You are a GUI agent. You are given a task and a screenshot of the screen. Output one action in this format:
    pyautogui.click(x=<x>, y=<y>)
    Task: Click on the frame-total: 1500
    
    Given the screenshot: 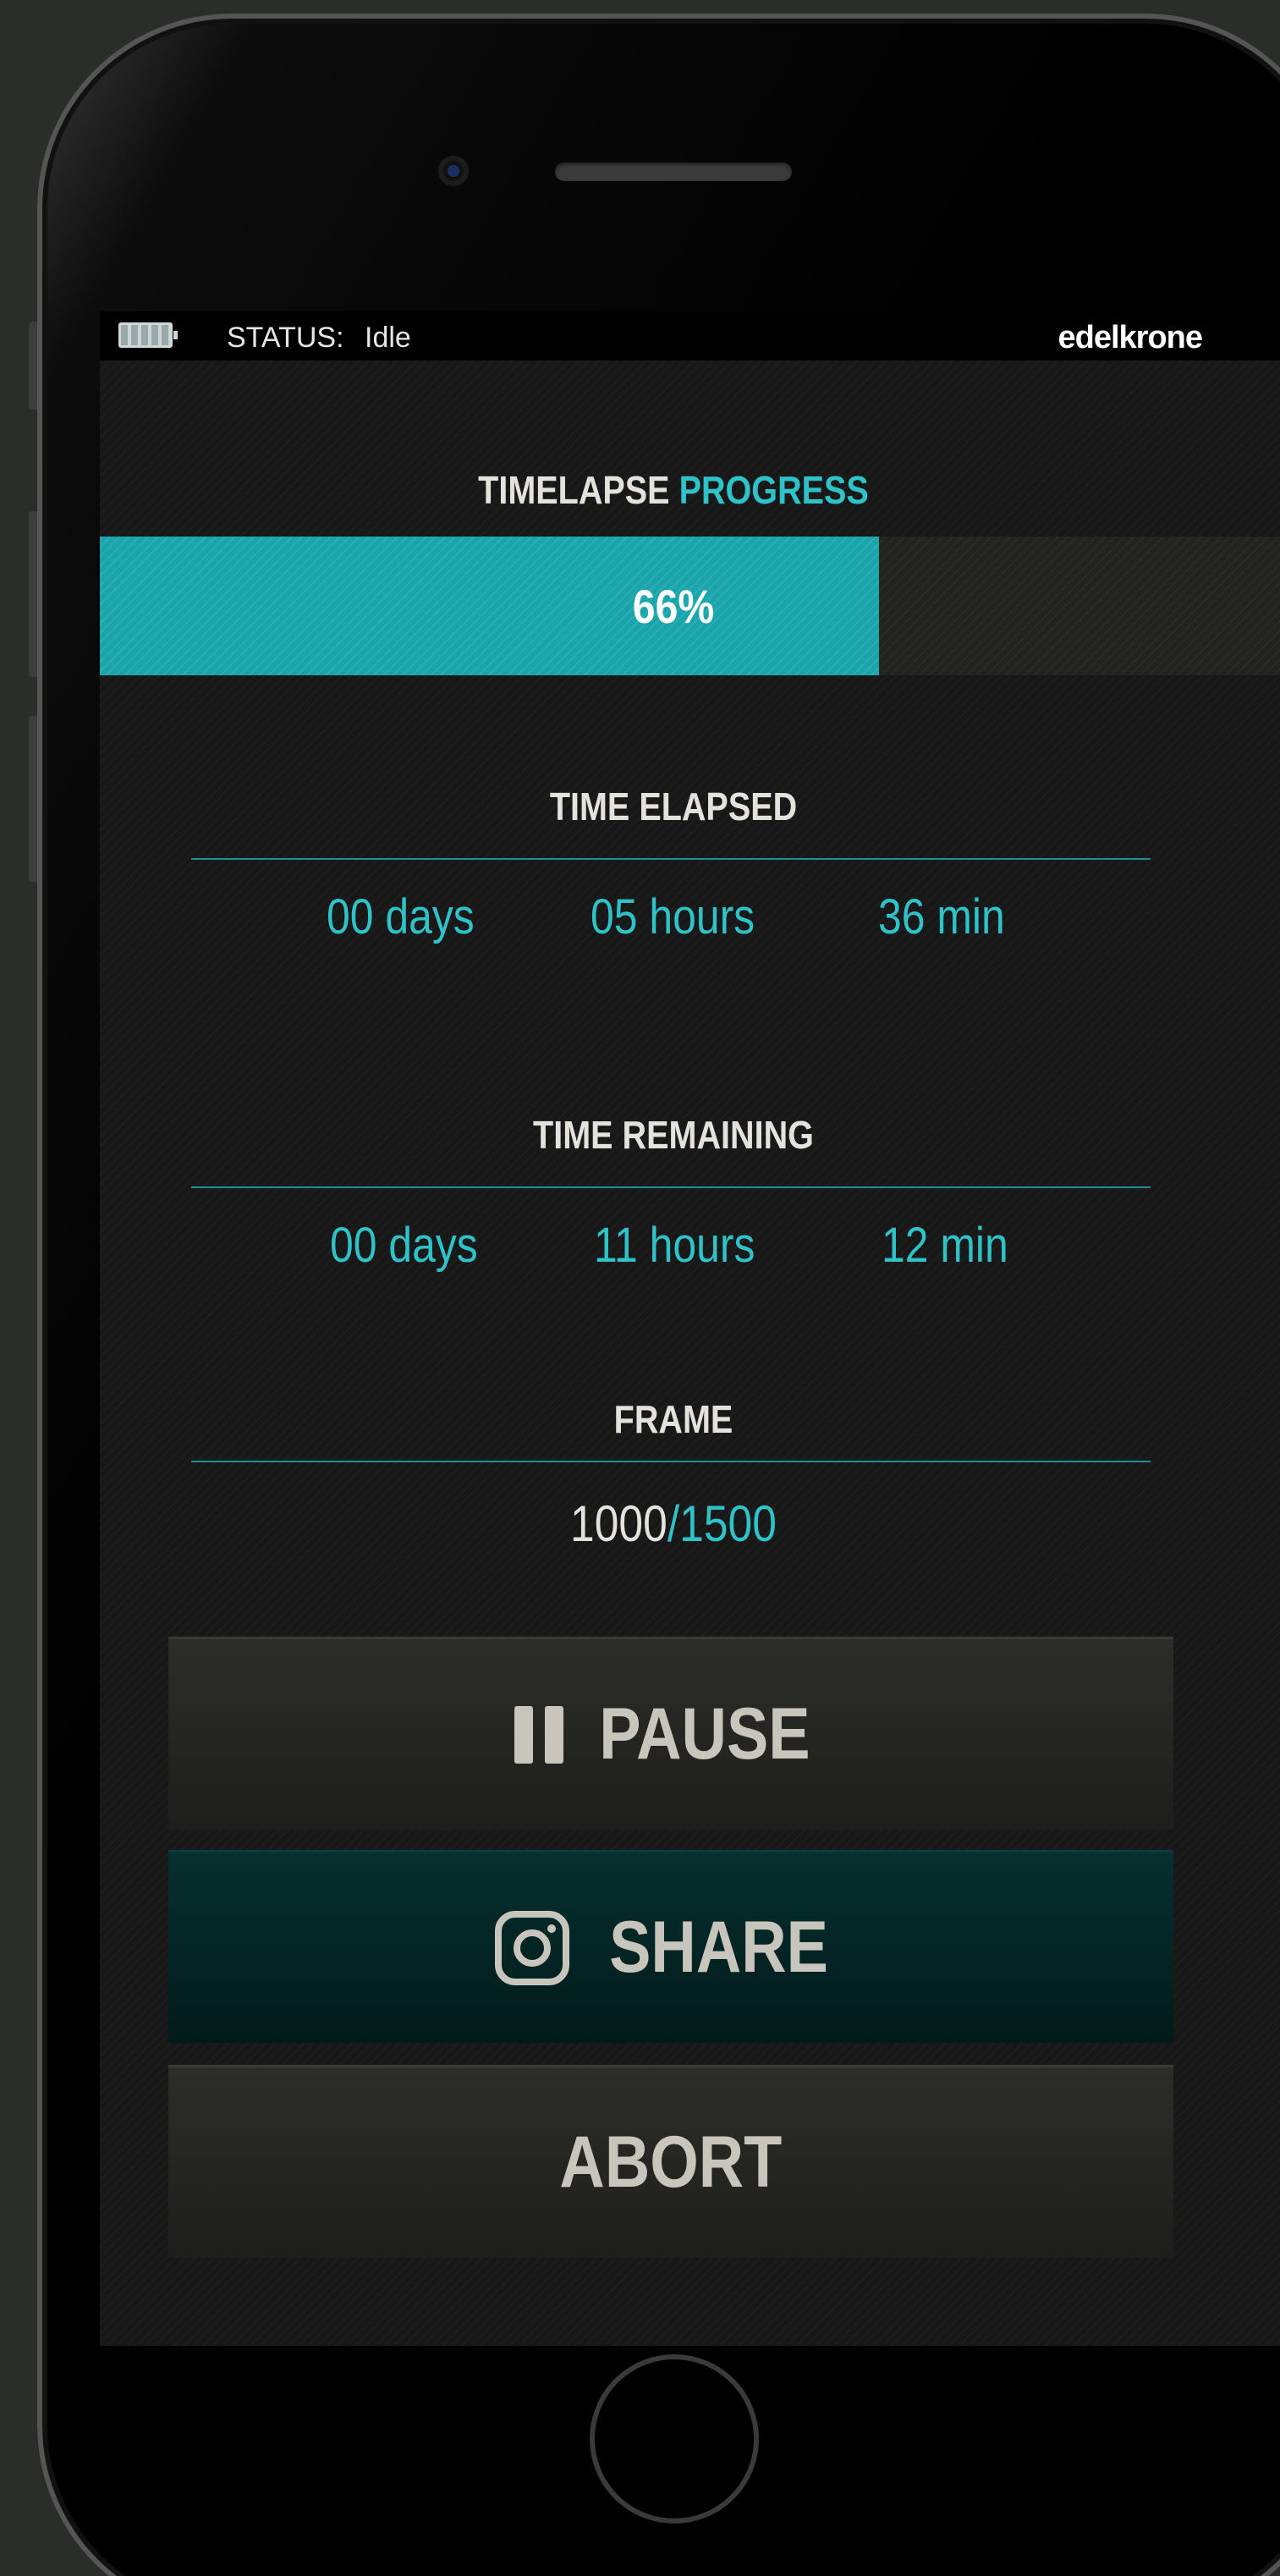 What is the action you would take?
    pyautogui.click(x=728, y=1523)
    